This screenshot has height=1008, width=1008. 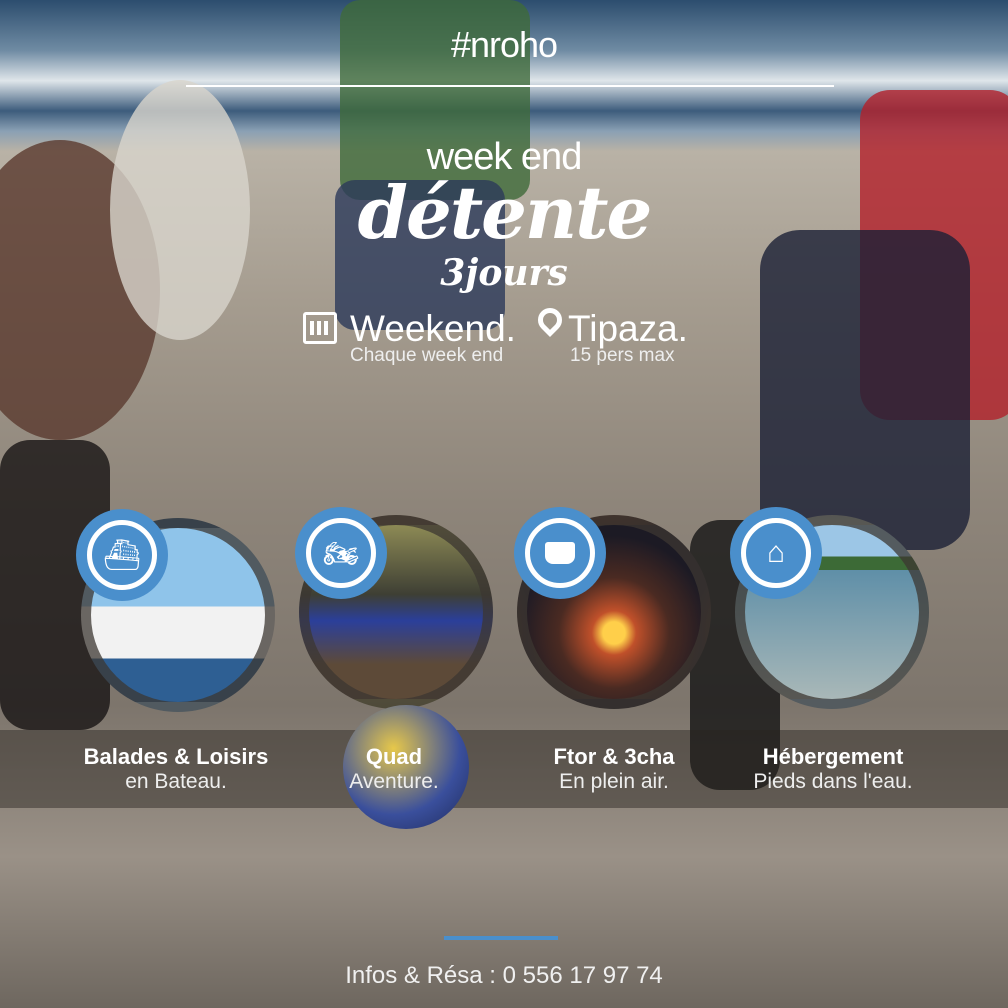 I want to click on activity-title: Balades & Loisirs, so click(x=176, y=756).